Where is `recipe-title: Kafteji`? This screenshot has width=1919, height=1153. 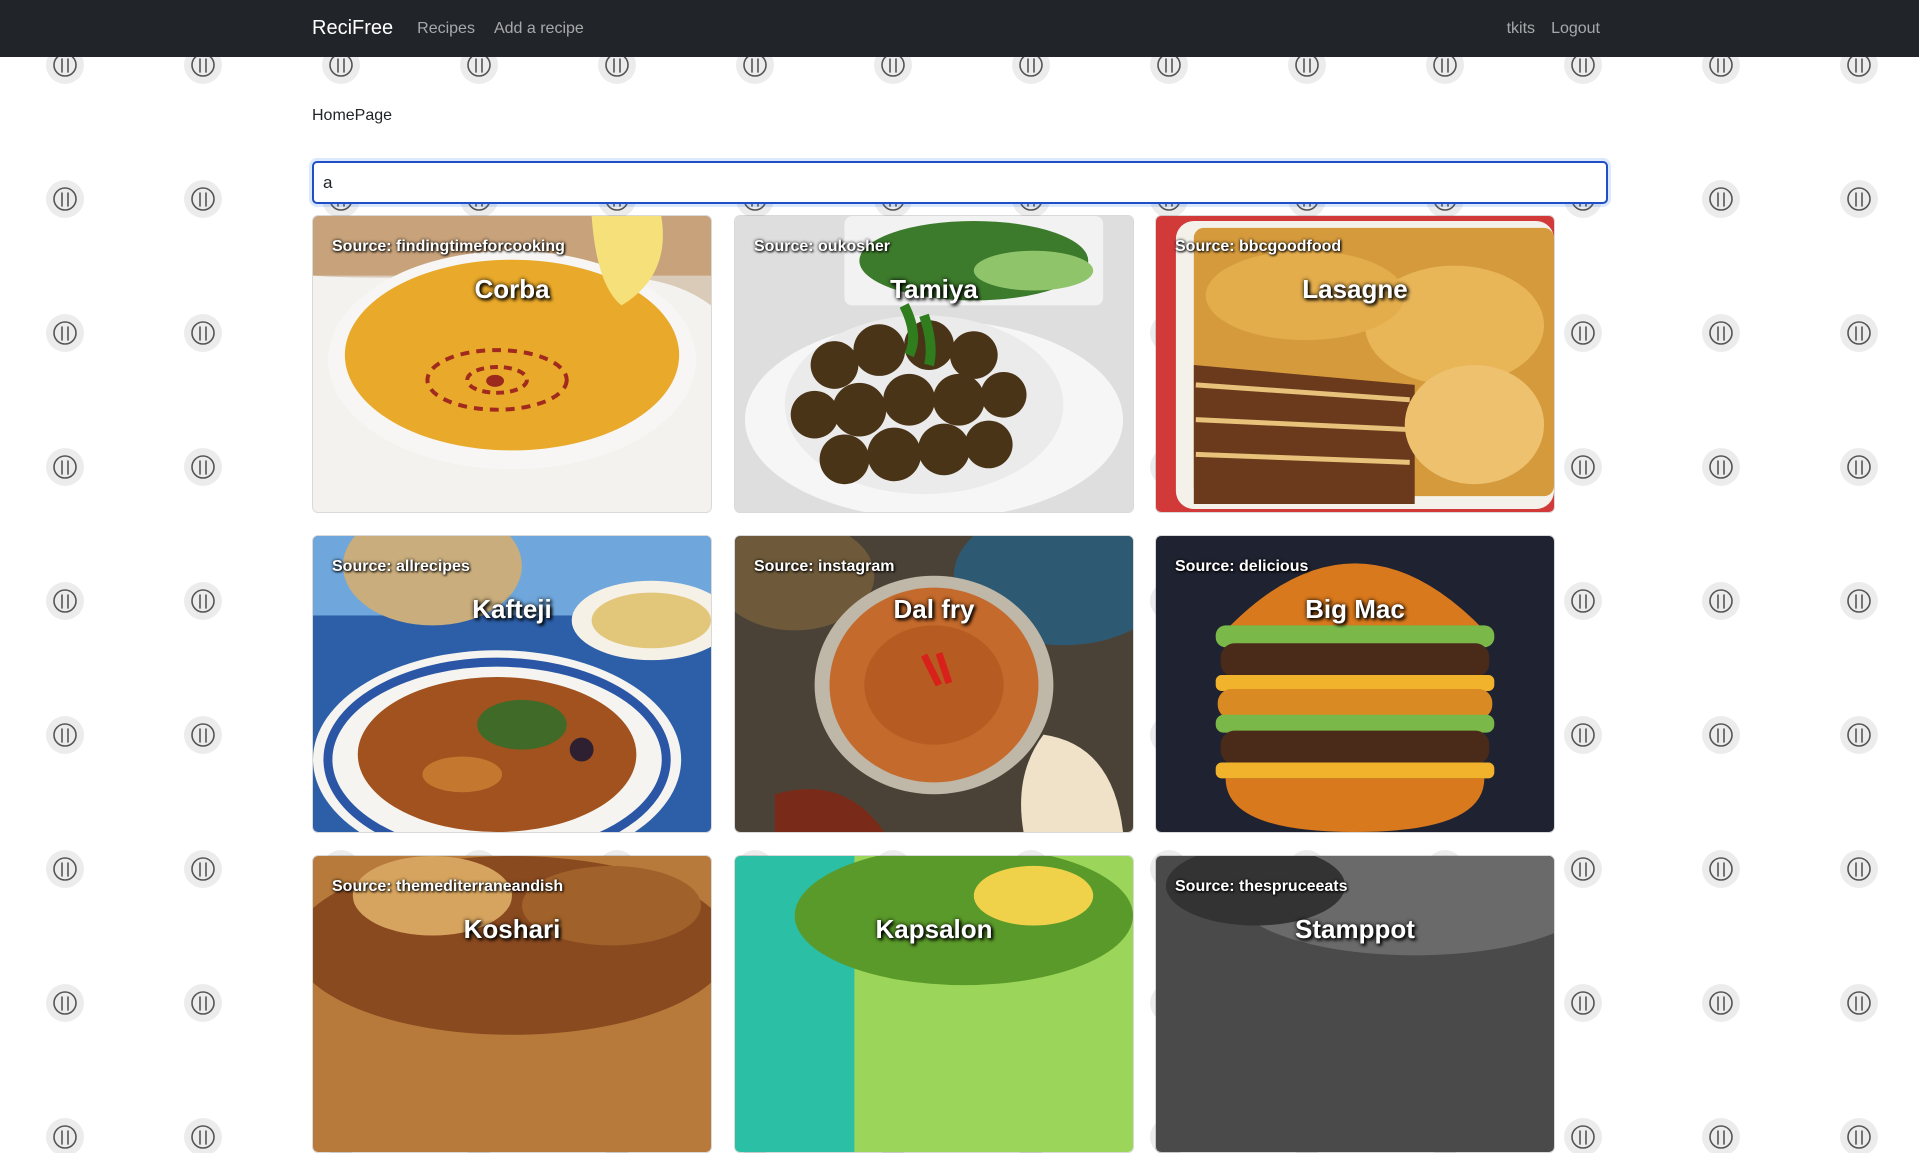
recipe-title: Kafteji is located at coordinates (512, 609).